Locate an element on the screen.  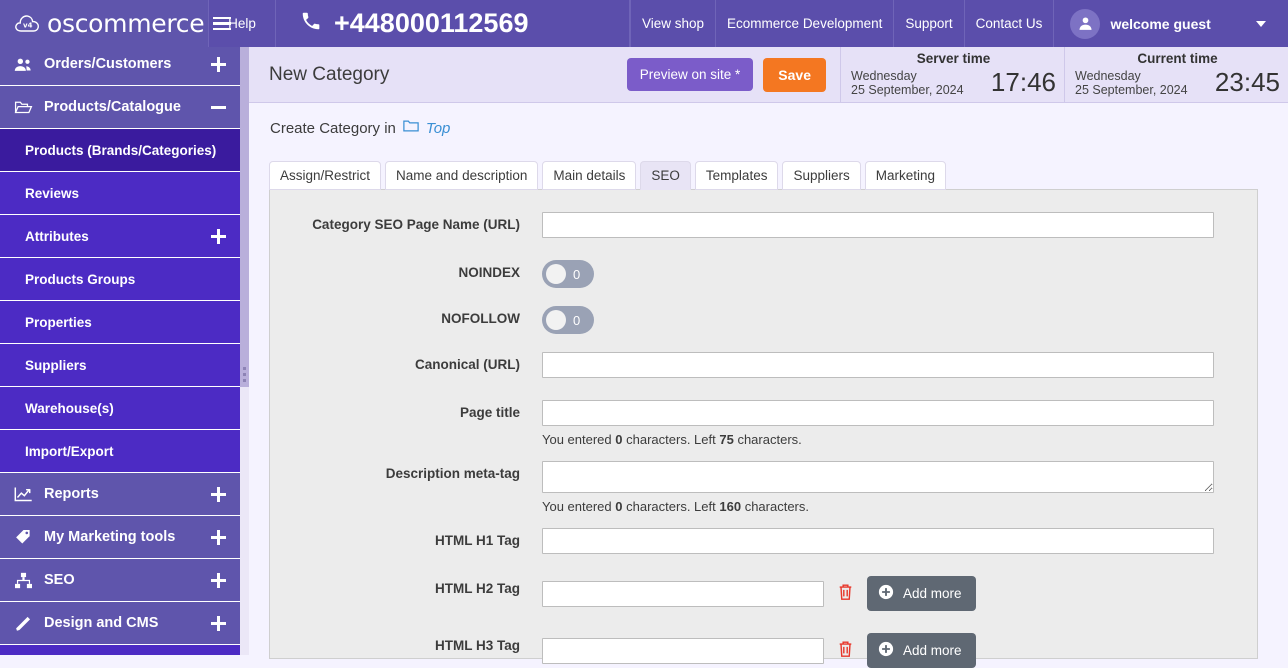
sidebar-scrollbar is located at coordinates (244, 351).